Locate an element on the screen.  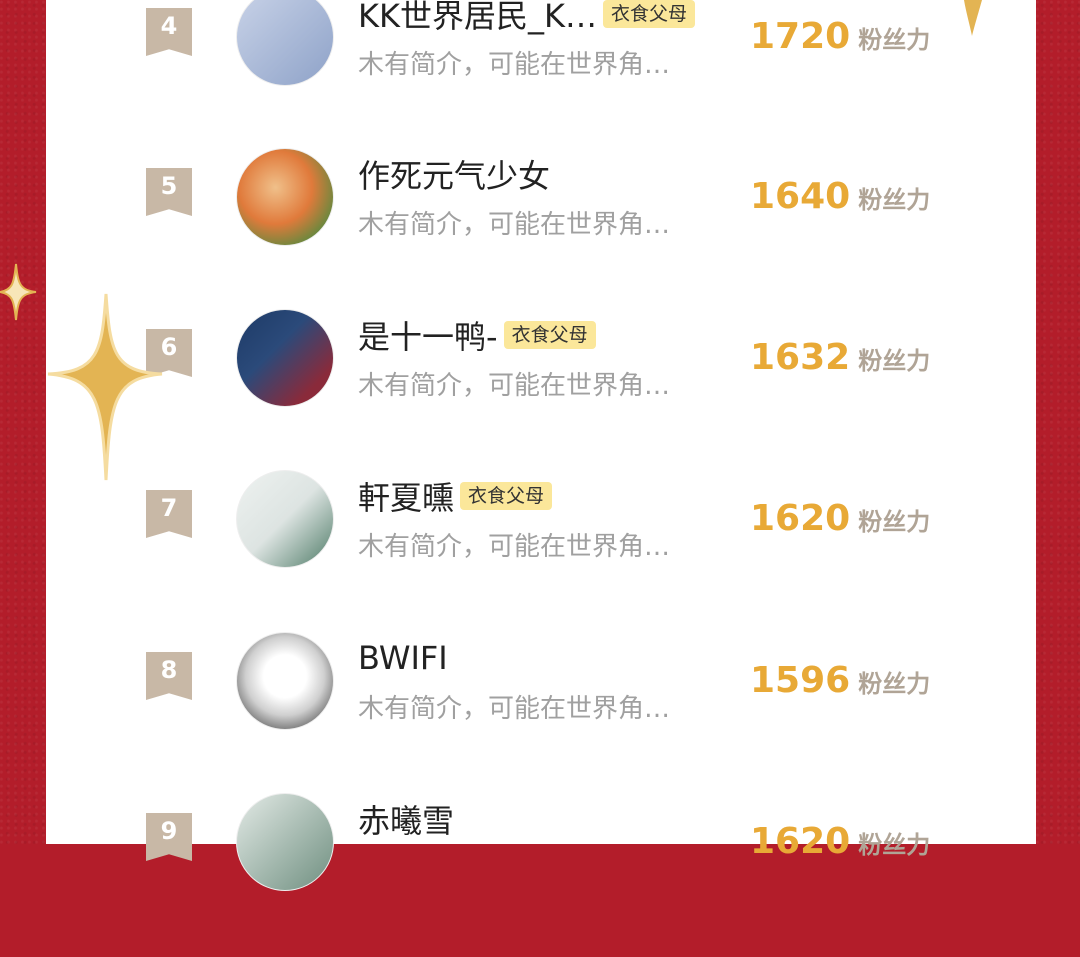
rank-badge: 7 is located at coordinates (169, 514).